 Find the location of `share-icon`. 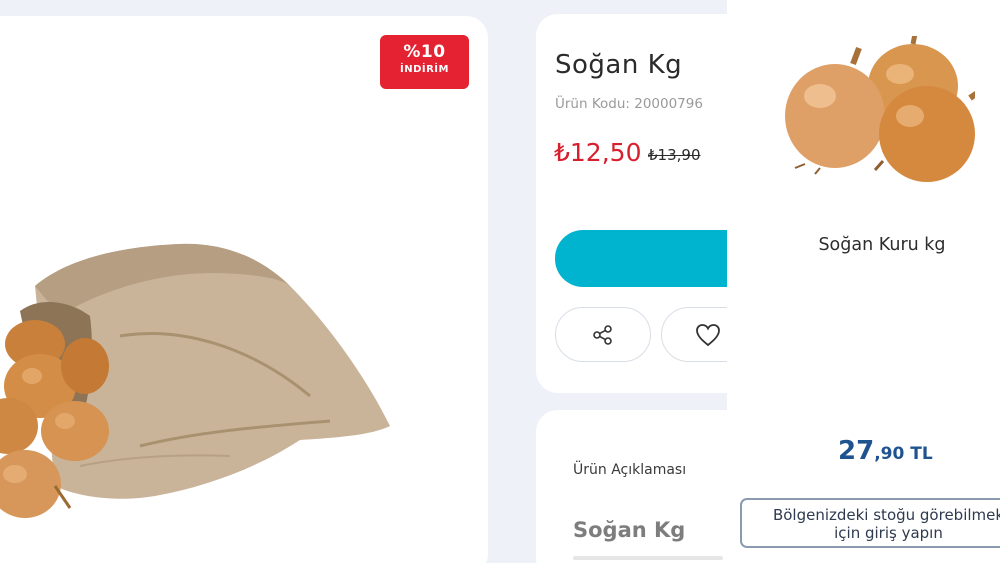

share-icon is located at coordinates (602, 334).